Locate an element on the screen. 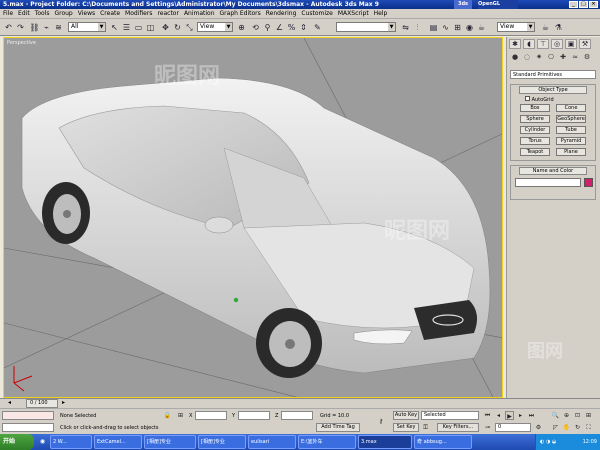  menu-tools: Tools is located at coordinates (42, 13).